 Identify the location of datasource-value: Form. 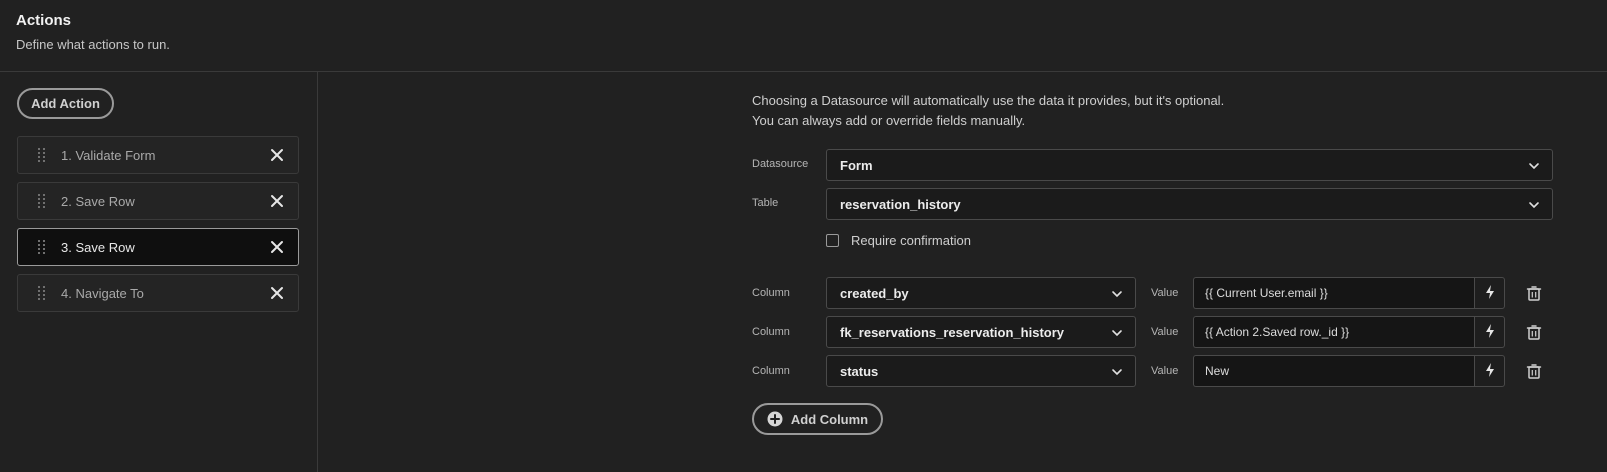
(856, 165).